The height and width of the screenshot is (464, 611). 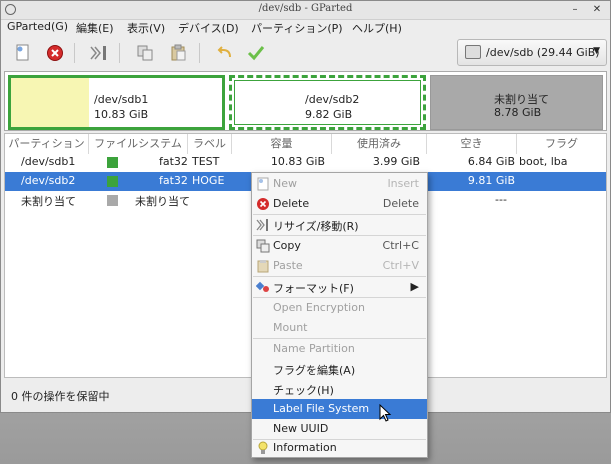 I want to click on column-header-free: 空き, so click(x=472, y=144).